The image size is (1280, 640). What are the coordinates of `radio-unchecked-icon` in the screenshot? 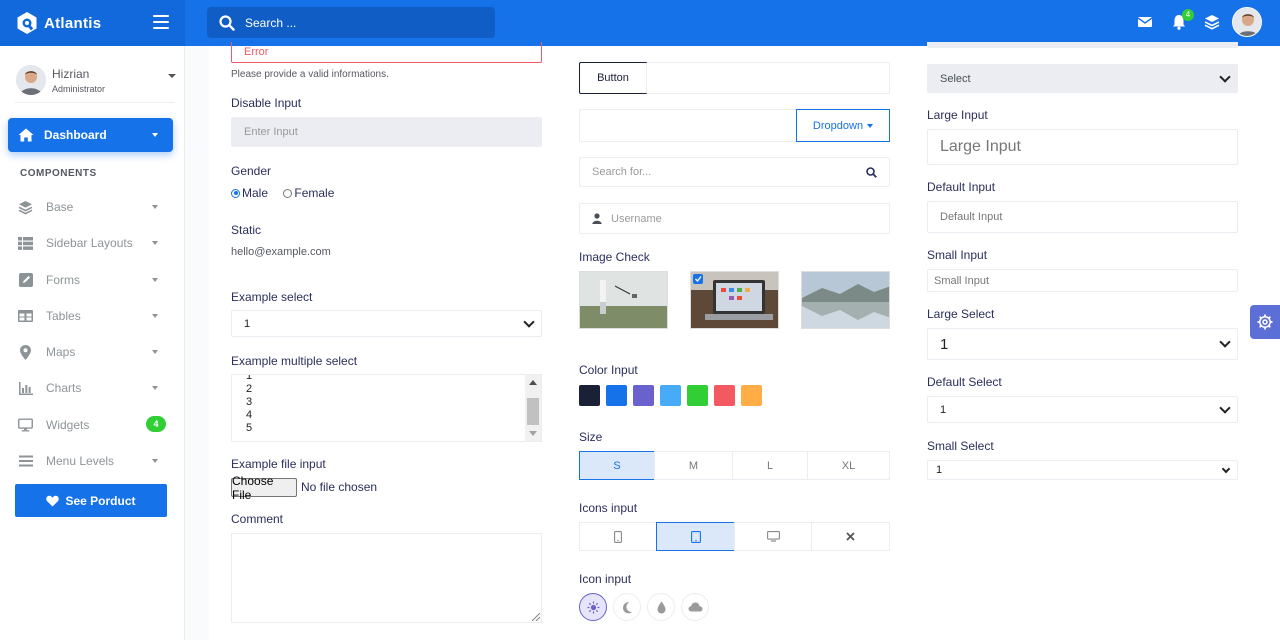 It's located at (288, 193).